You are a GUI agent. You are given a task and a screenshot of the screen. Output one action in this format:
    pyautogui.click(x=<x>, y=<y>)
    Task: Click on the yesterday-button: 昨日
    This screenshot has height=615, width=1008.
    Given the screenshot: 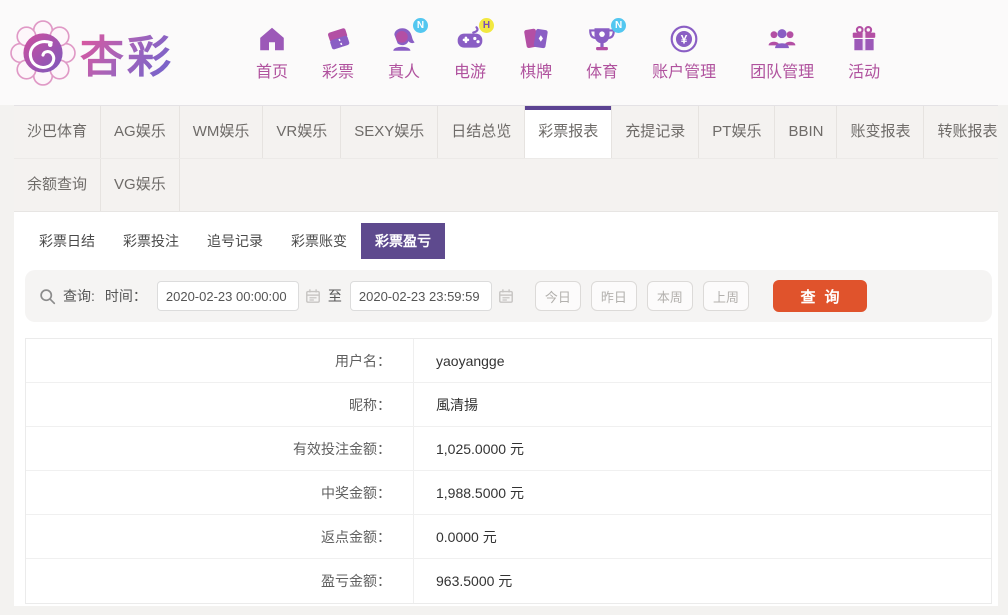 What is the action you would take?
    pyautogui.click(x=613, y=296)
    